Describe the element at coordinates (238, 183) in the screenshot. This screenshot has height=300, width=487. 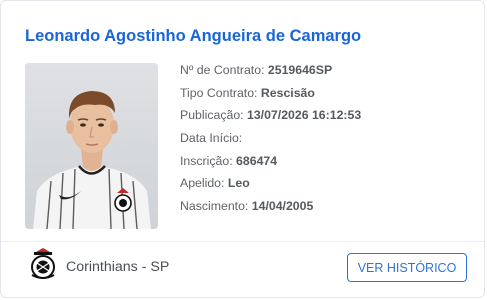
I see `nickname-value: Leo` at that location.